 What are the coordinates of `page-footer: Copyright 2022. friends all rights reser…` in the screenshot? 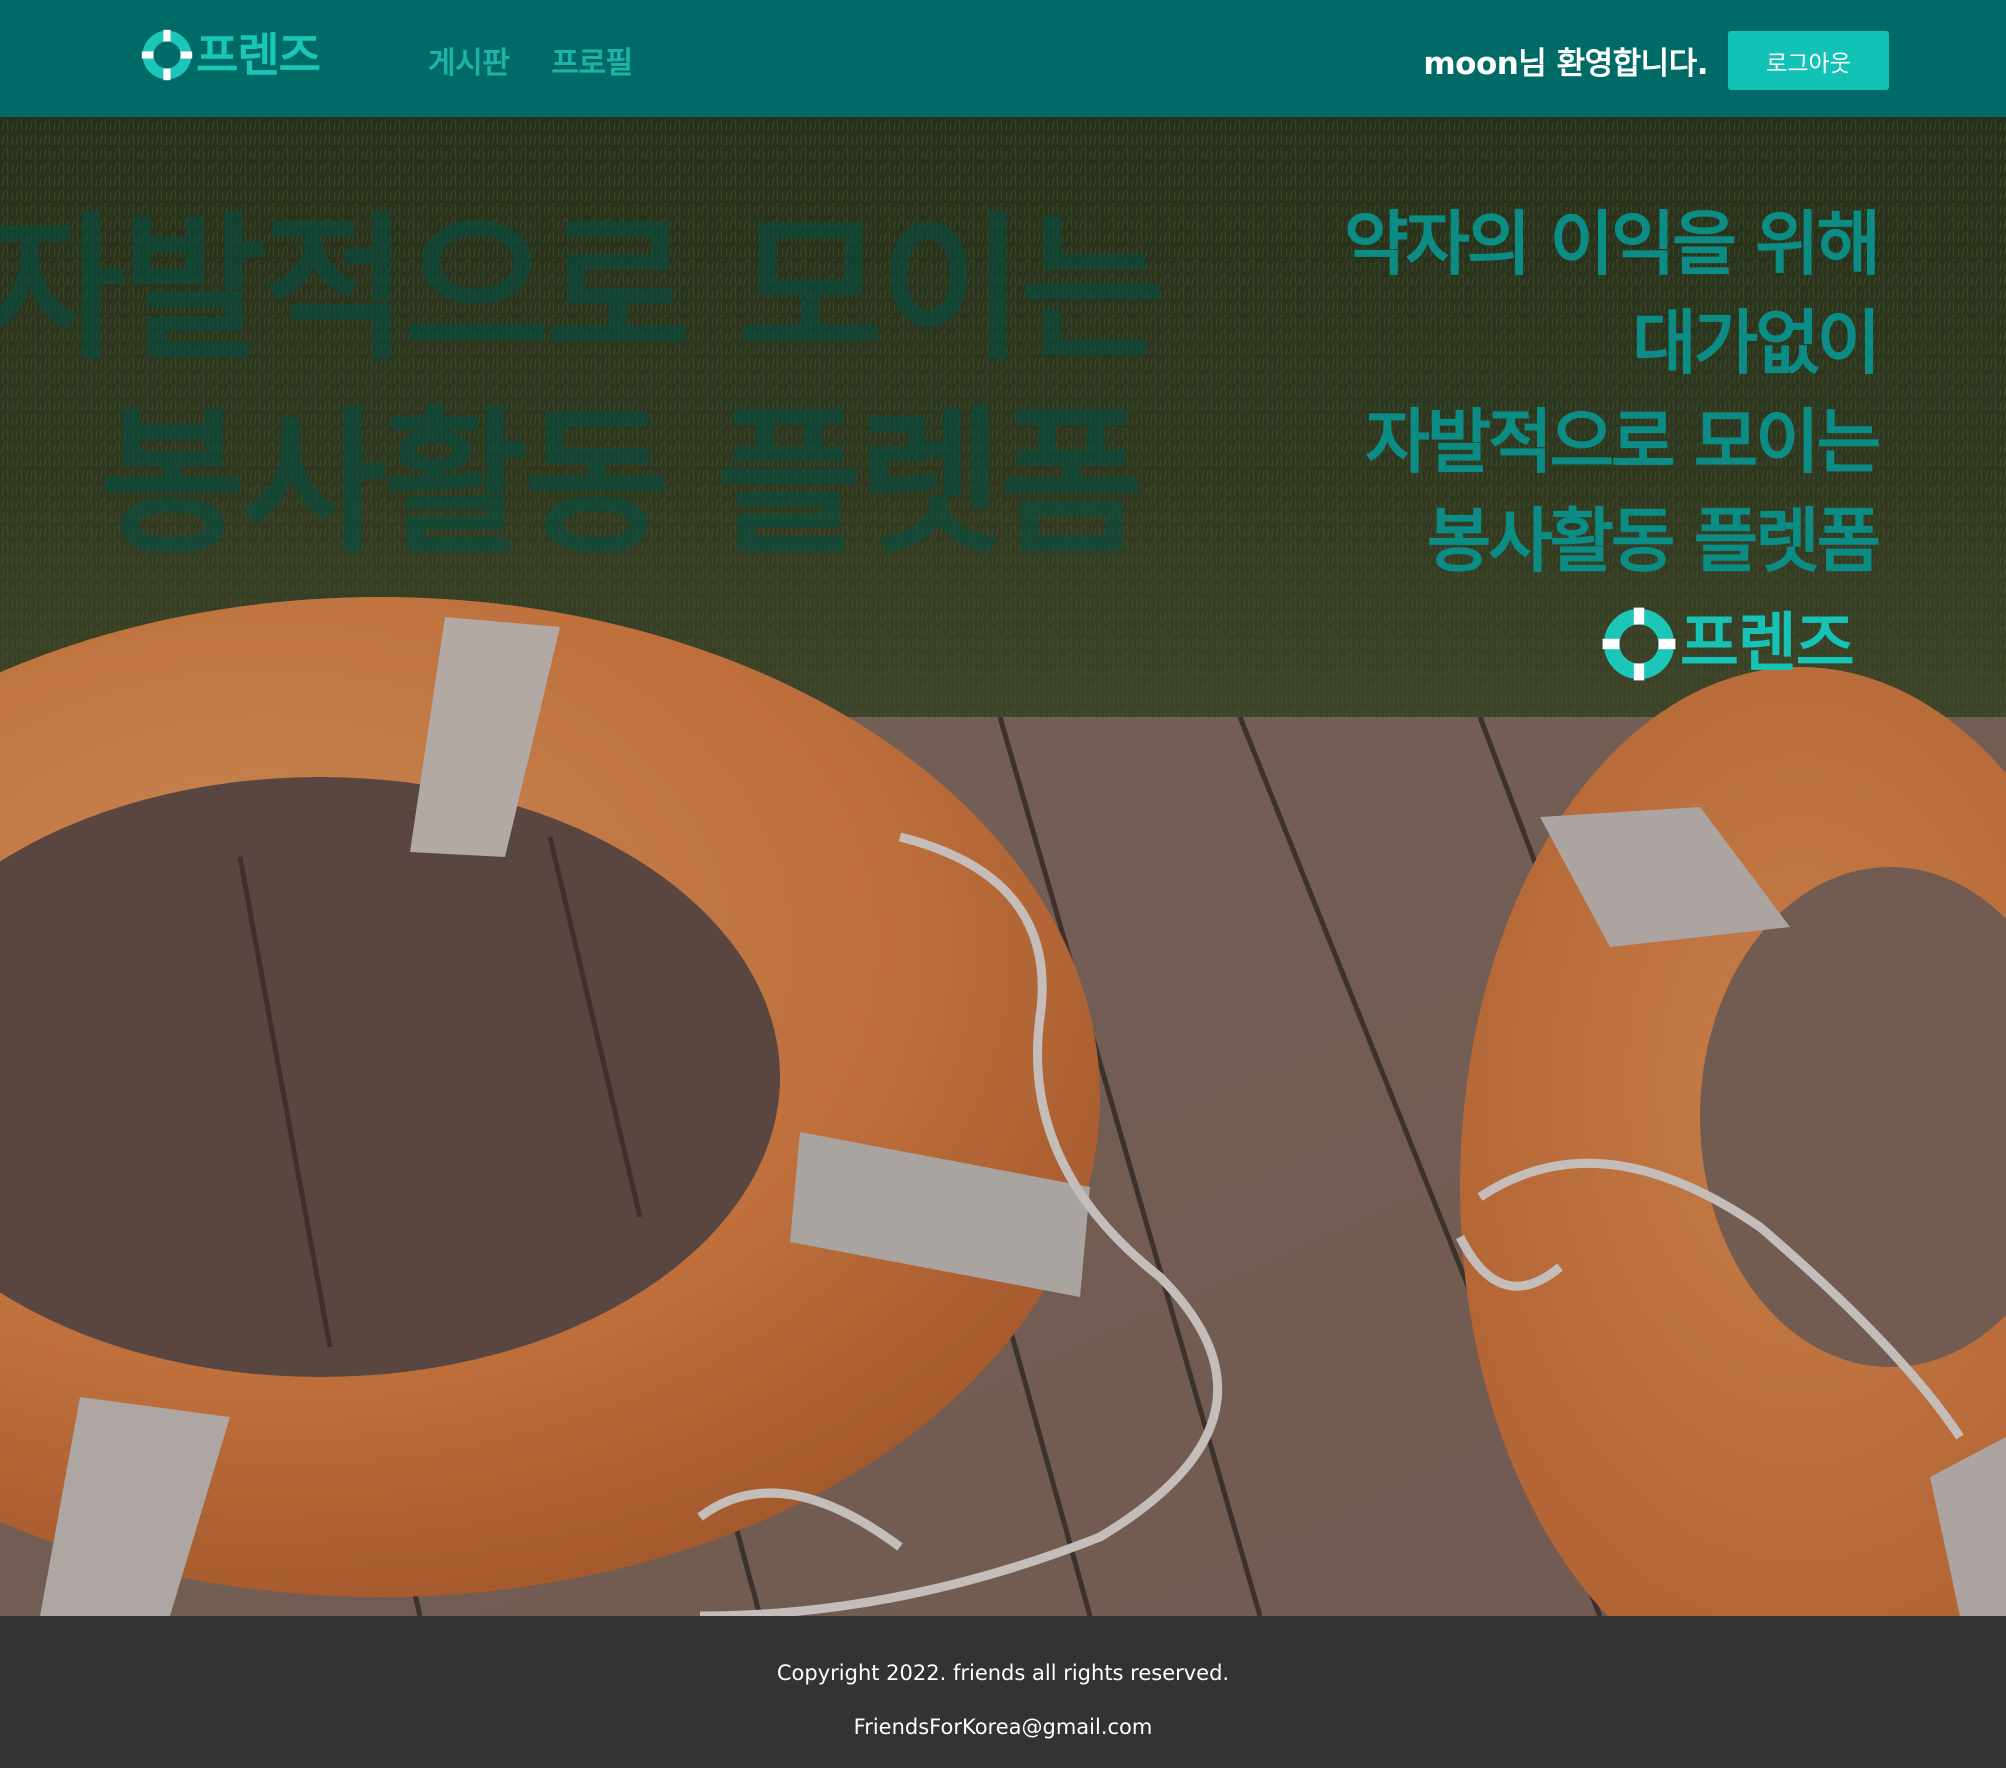 It's located at (1003, 1692).